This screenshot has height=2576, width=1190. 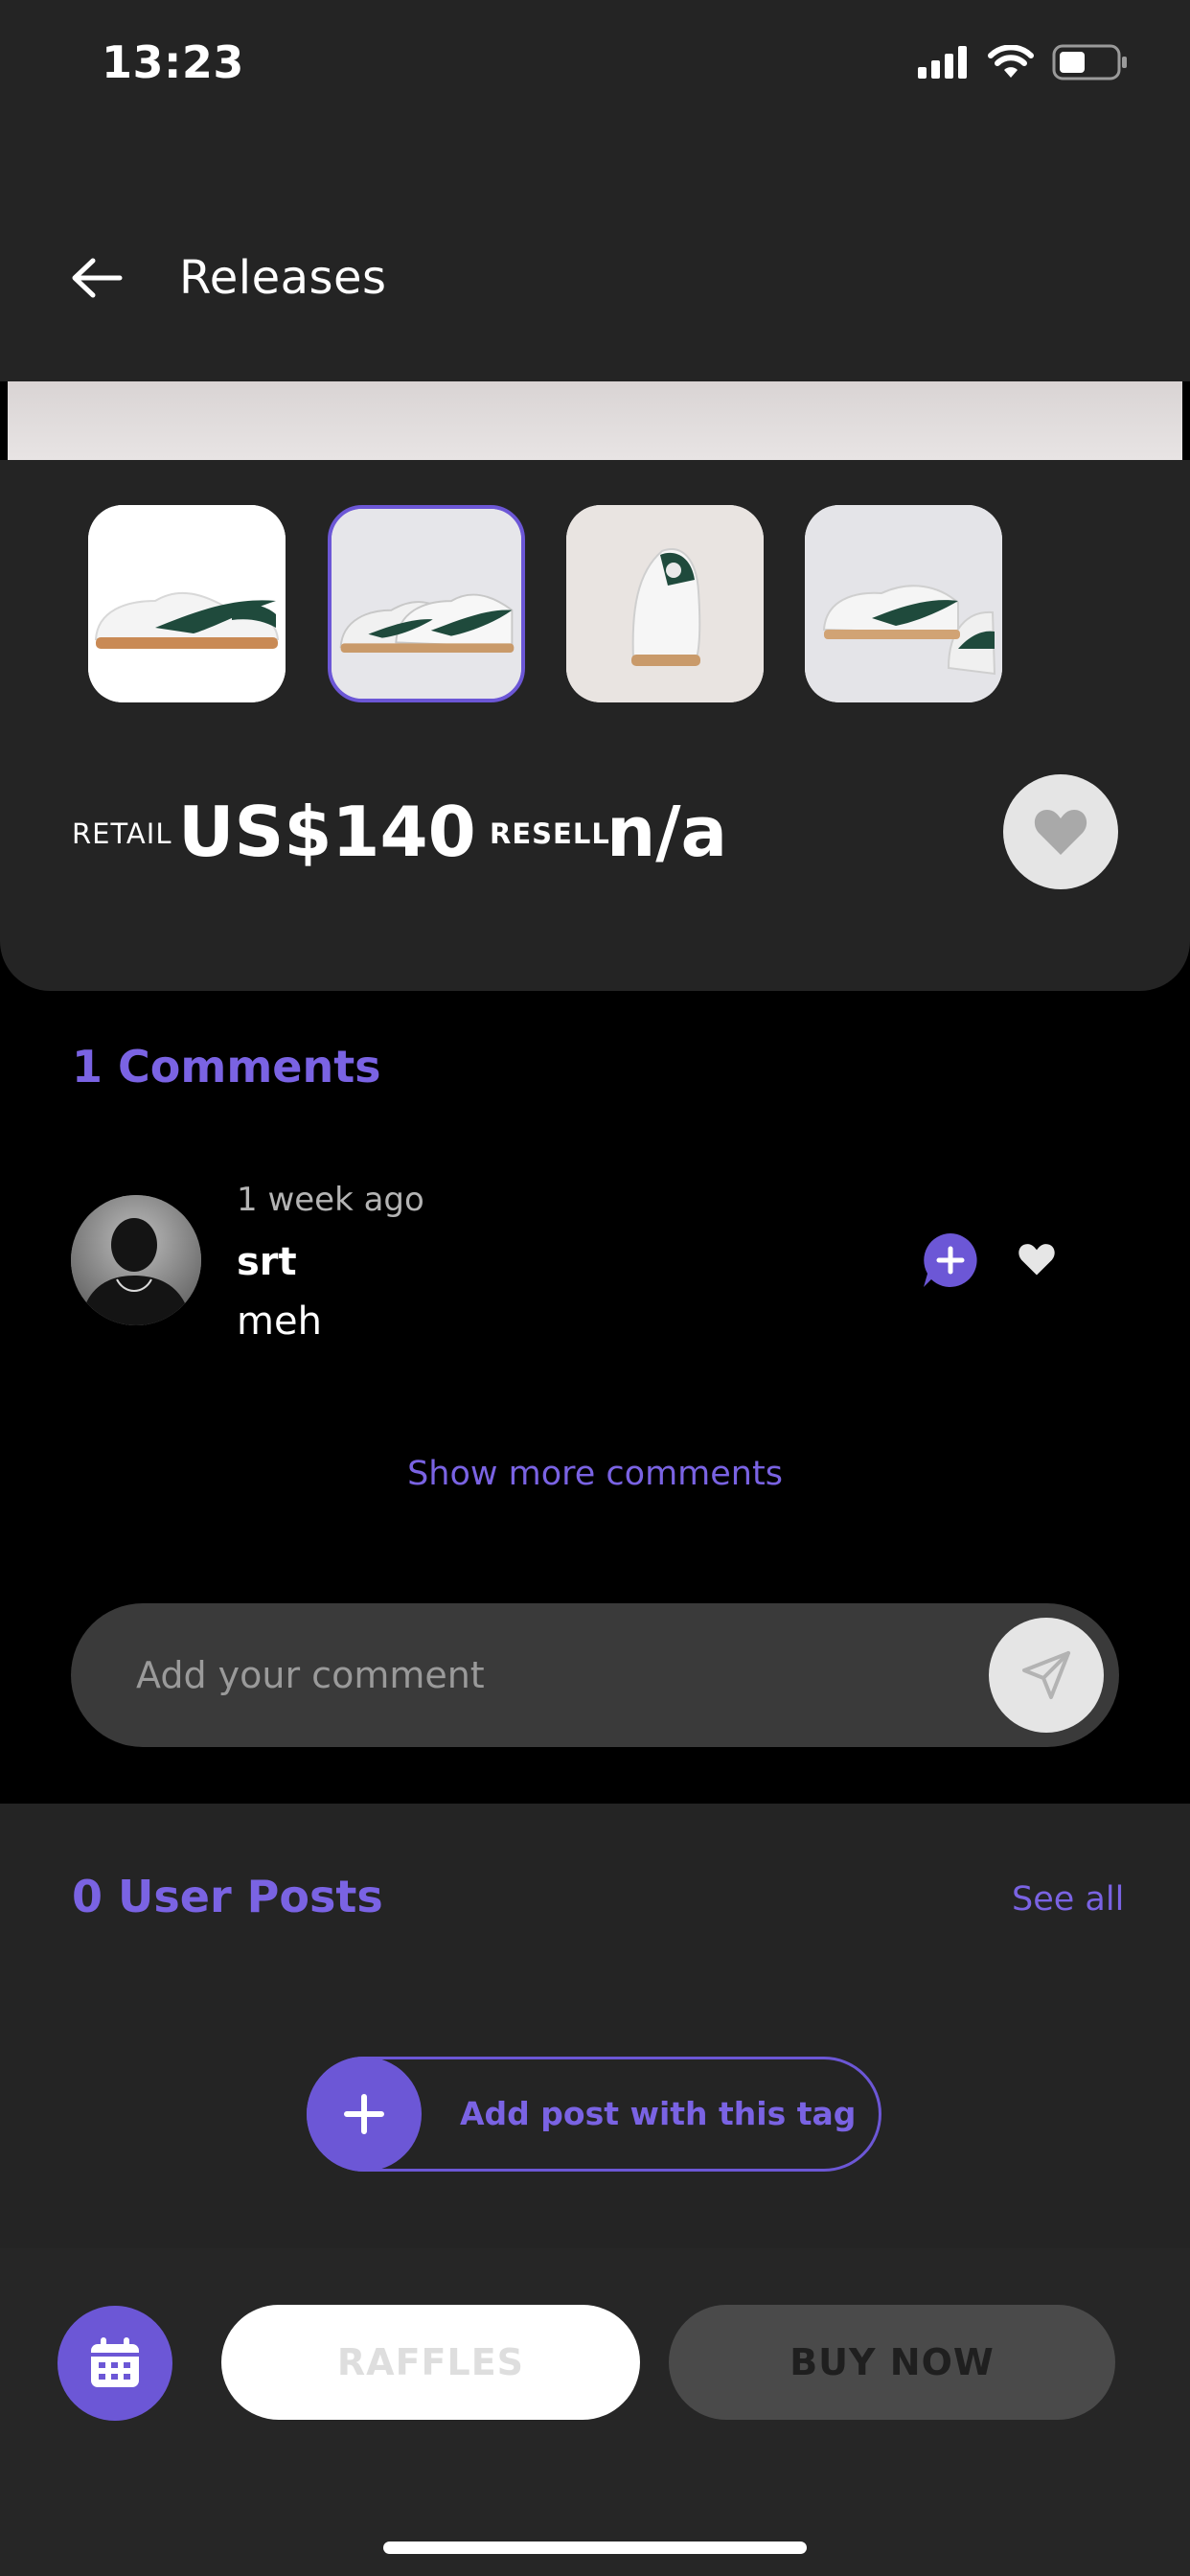 What do you see at coordinates (283, 278) in the screenshot?
I see `page-title: Releases` at bounding box center [283, 278].